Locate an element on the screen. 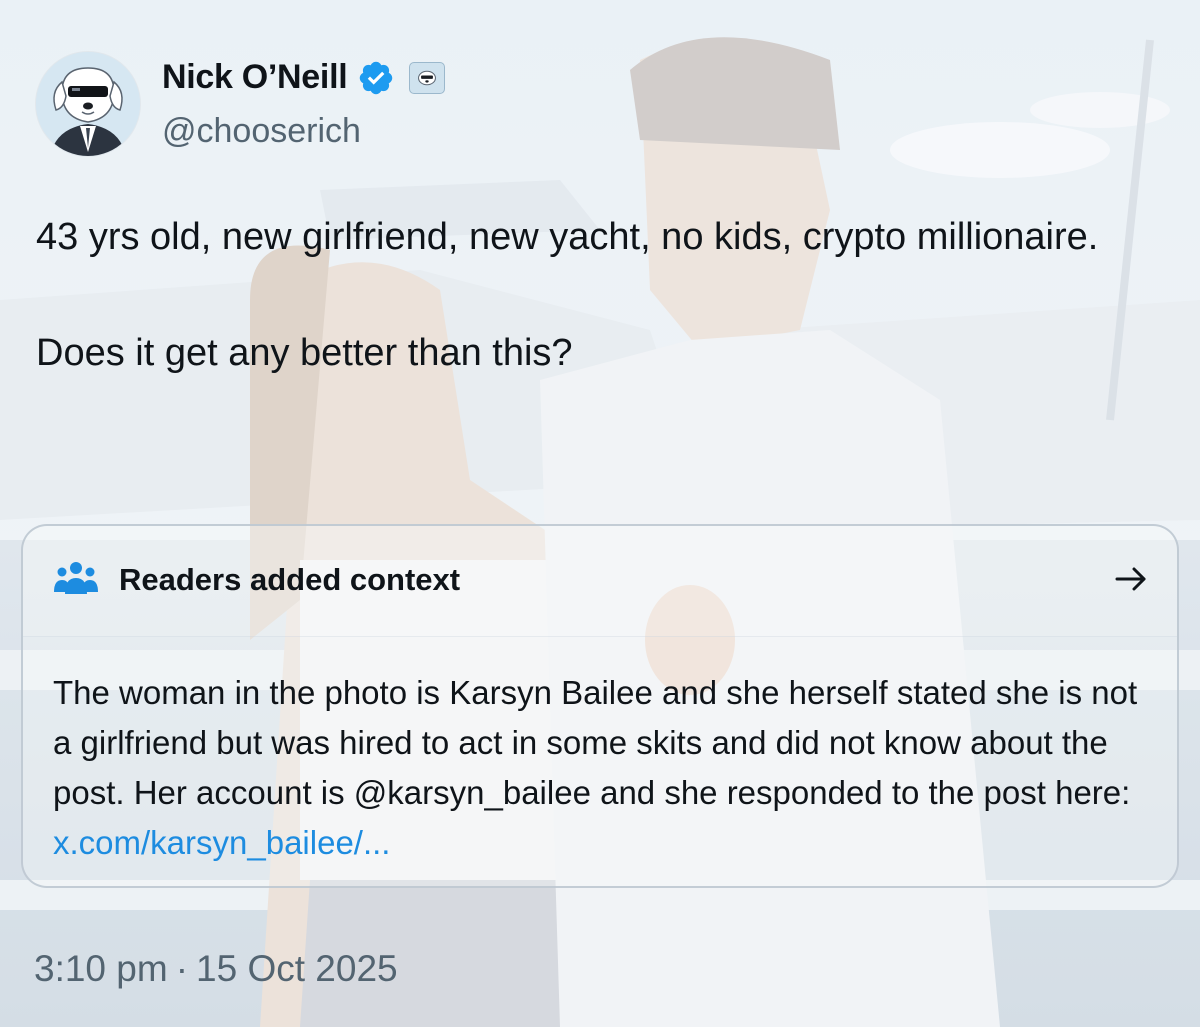  avatar is located at coordinates (88, 104).